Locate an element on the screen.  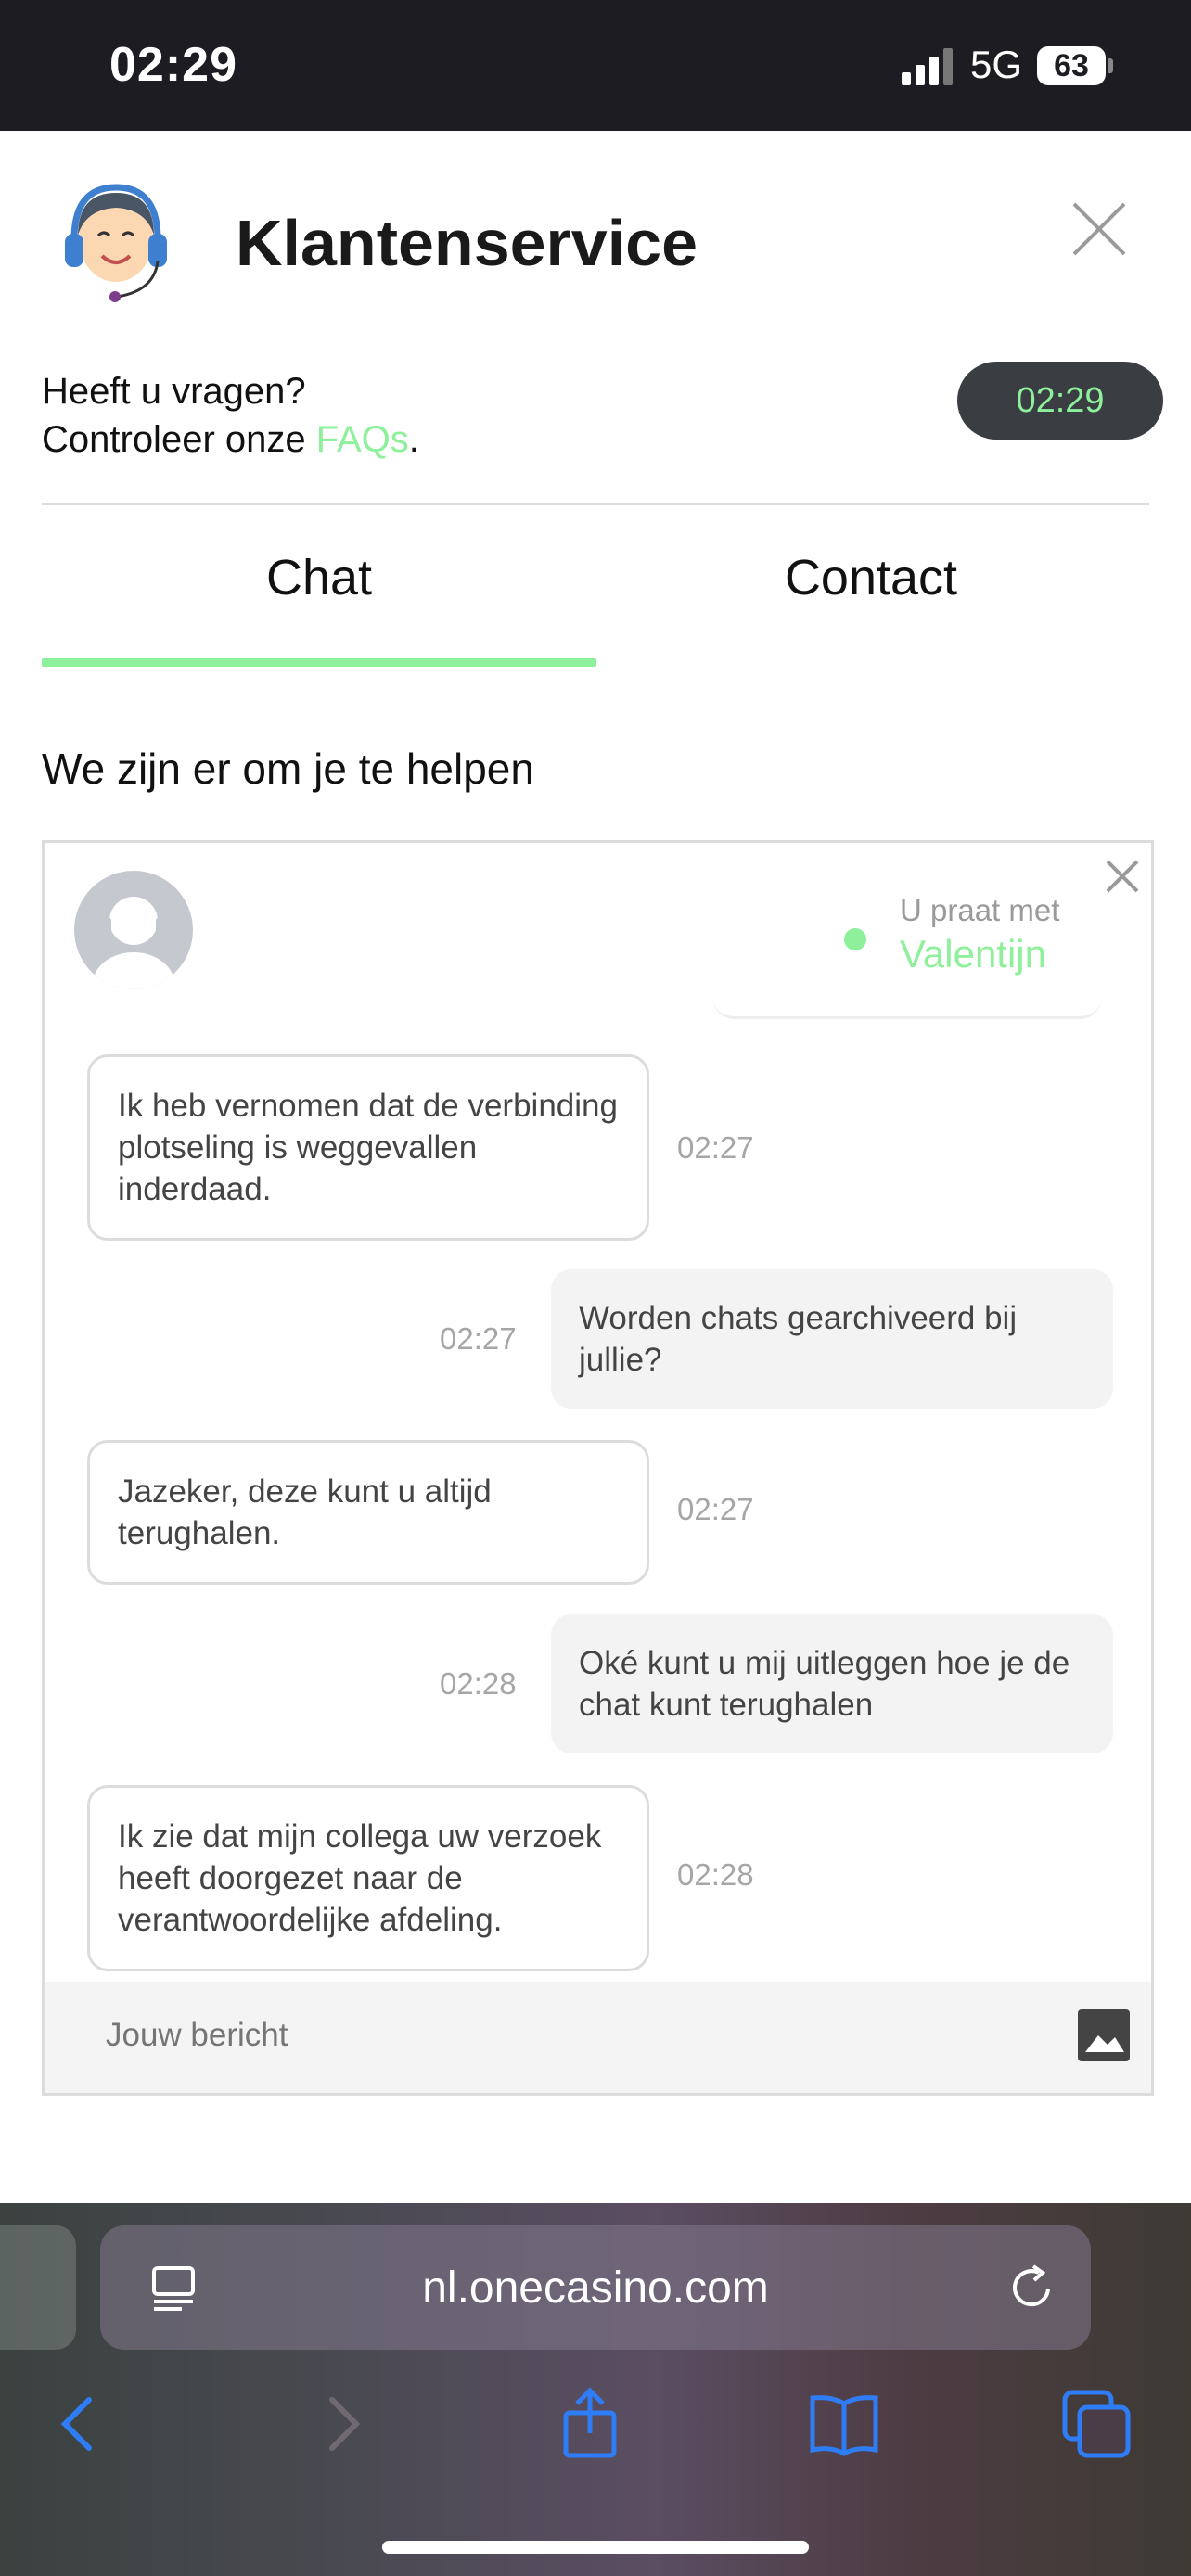
helper-heading: We zijn er om je te helpen is located at coordinates (288, 769).